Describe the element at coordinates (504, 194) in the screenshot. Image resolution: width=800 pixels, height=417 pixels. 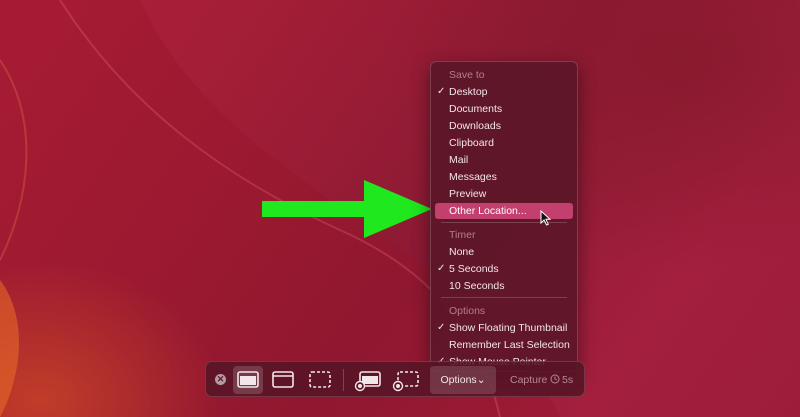
I see `menu-item-preview: Preview` at that location.